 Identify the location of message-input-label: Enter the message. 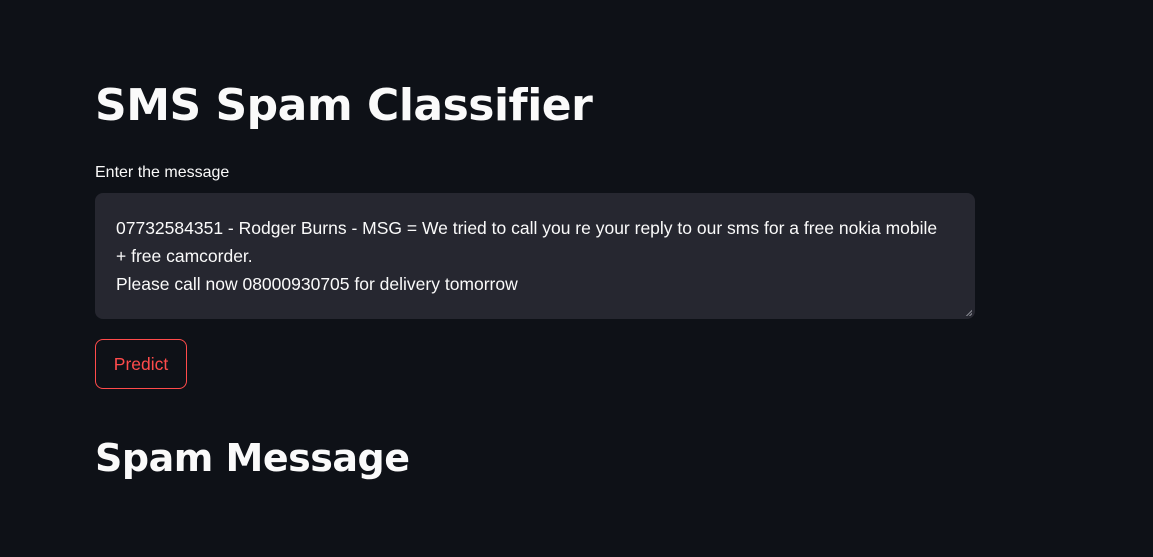
(162, 172).